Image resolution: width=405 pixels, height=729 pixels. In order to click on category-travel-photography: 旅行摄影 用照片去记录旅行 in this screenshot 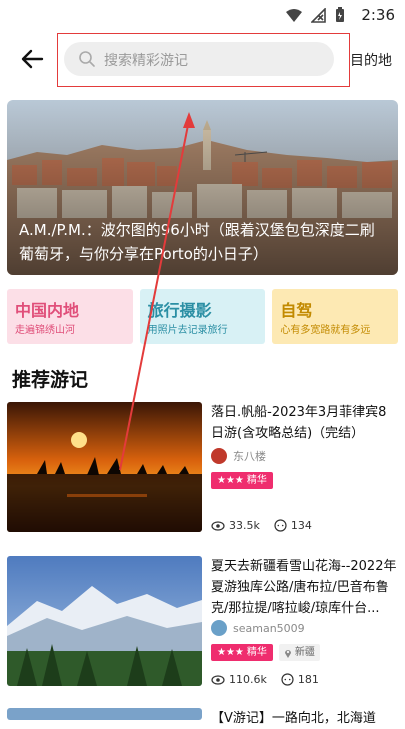, I will do `click(202, 316)`.